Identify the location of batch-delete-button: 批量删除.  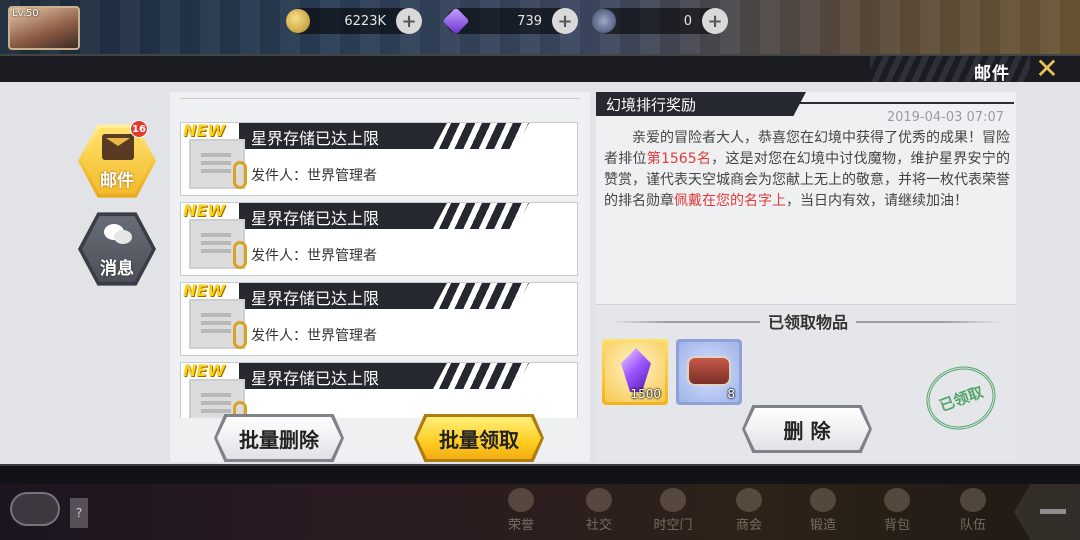
(279, 438).